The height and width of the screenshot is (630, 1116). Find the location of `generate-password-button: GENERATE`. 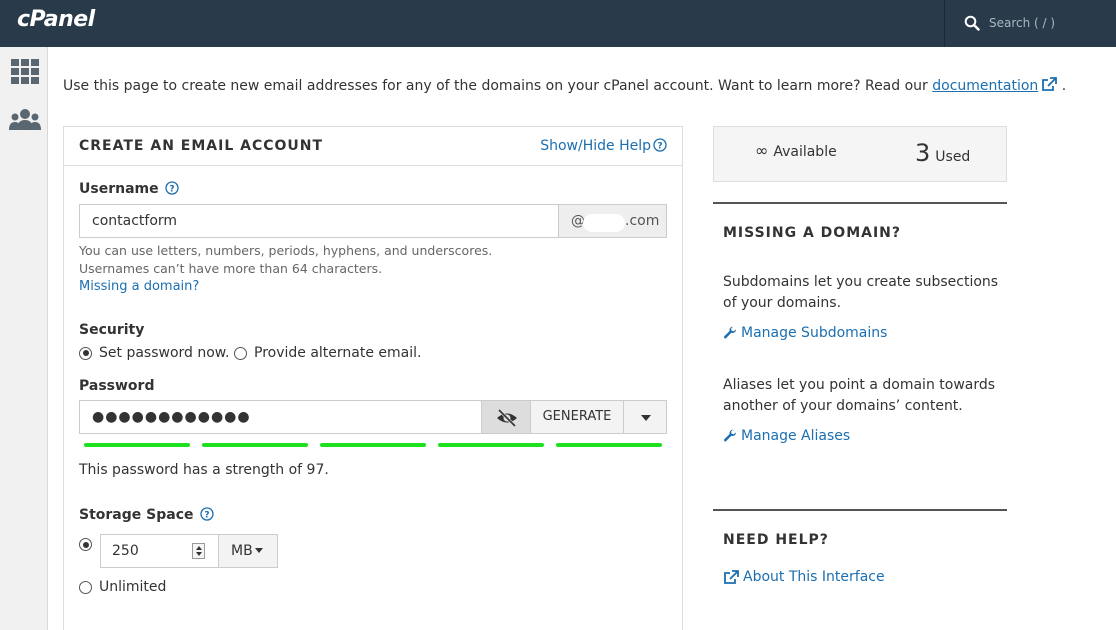

generate-password-button: GENERATE is located at coordinates (577, 417).